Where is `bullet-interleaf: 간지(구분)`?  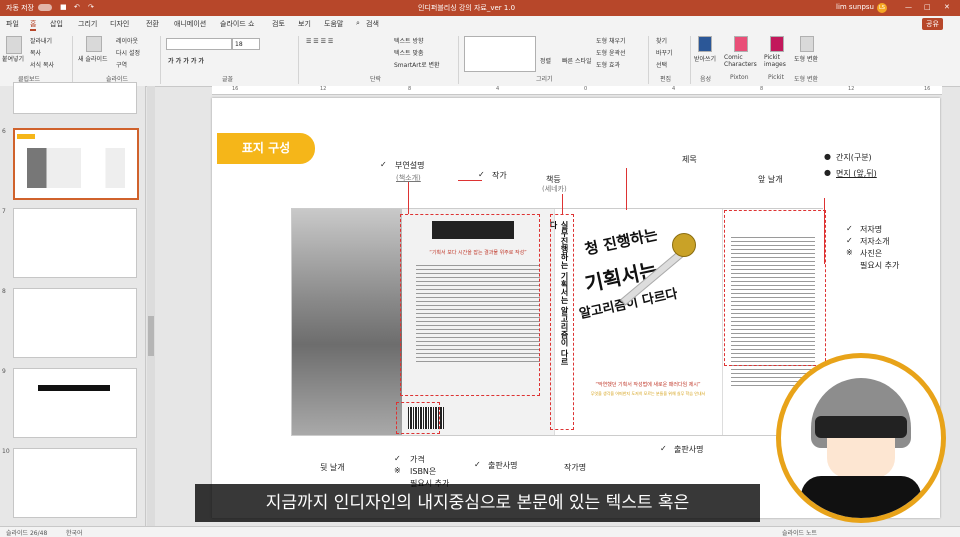
bullet-interleaf: 간지(구분) is located at coordinates (854, 157).